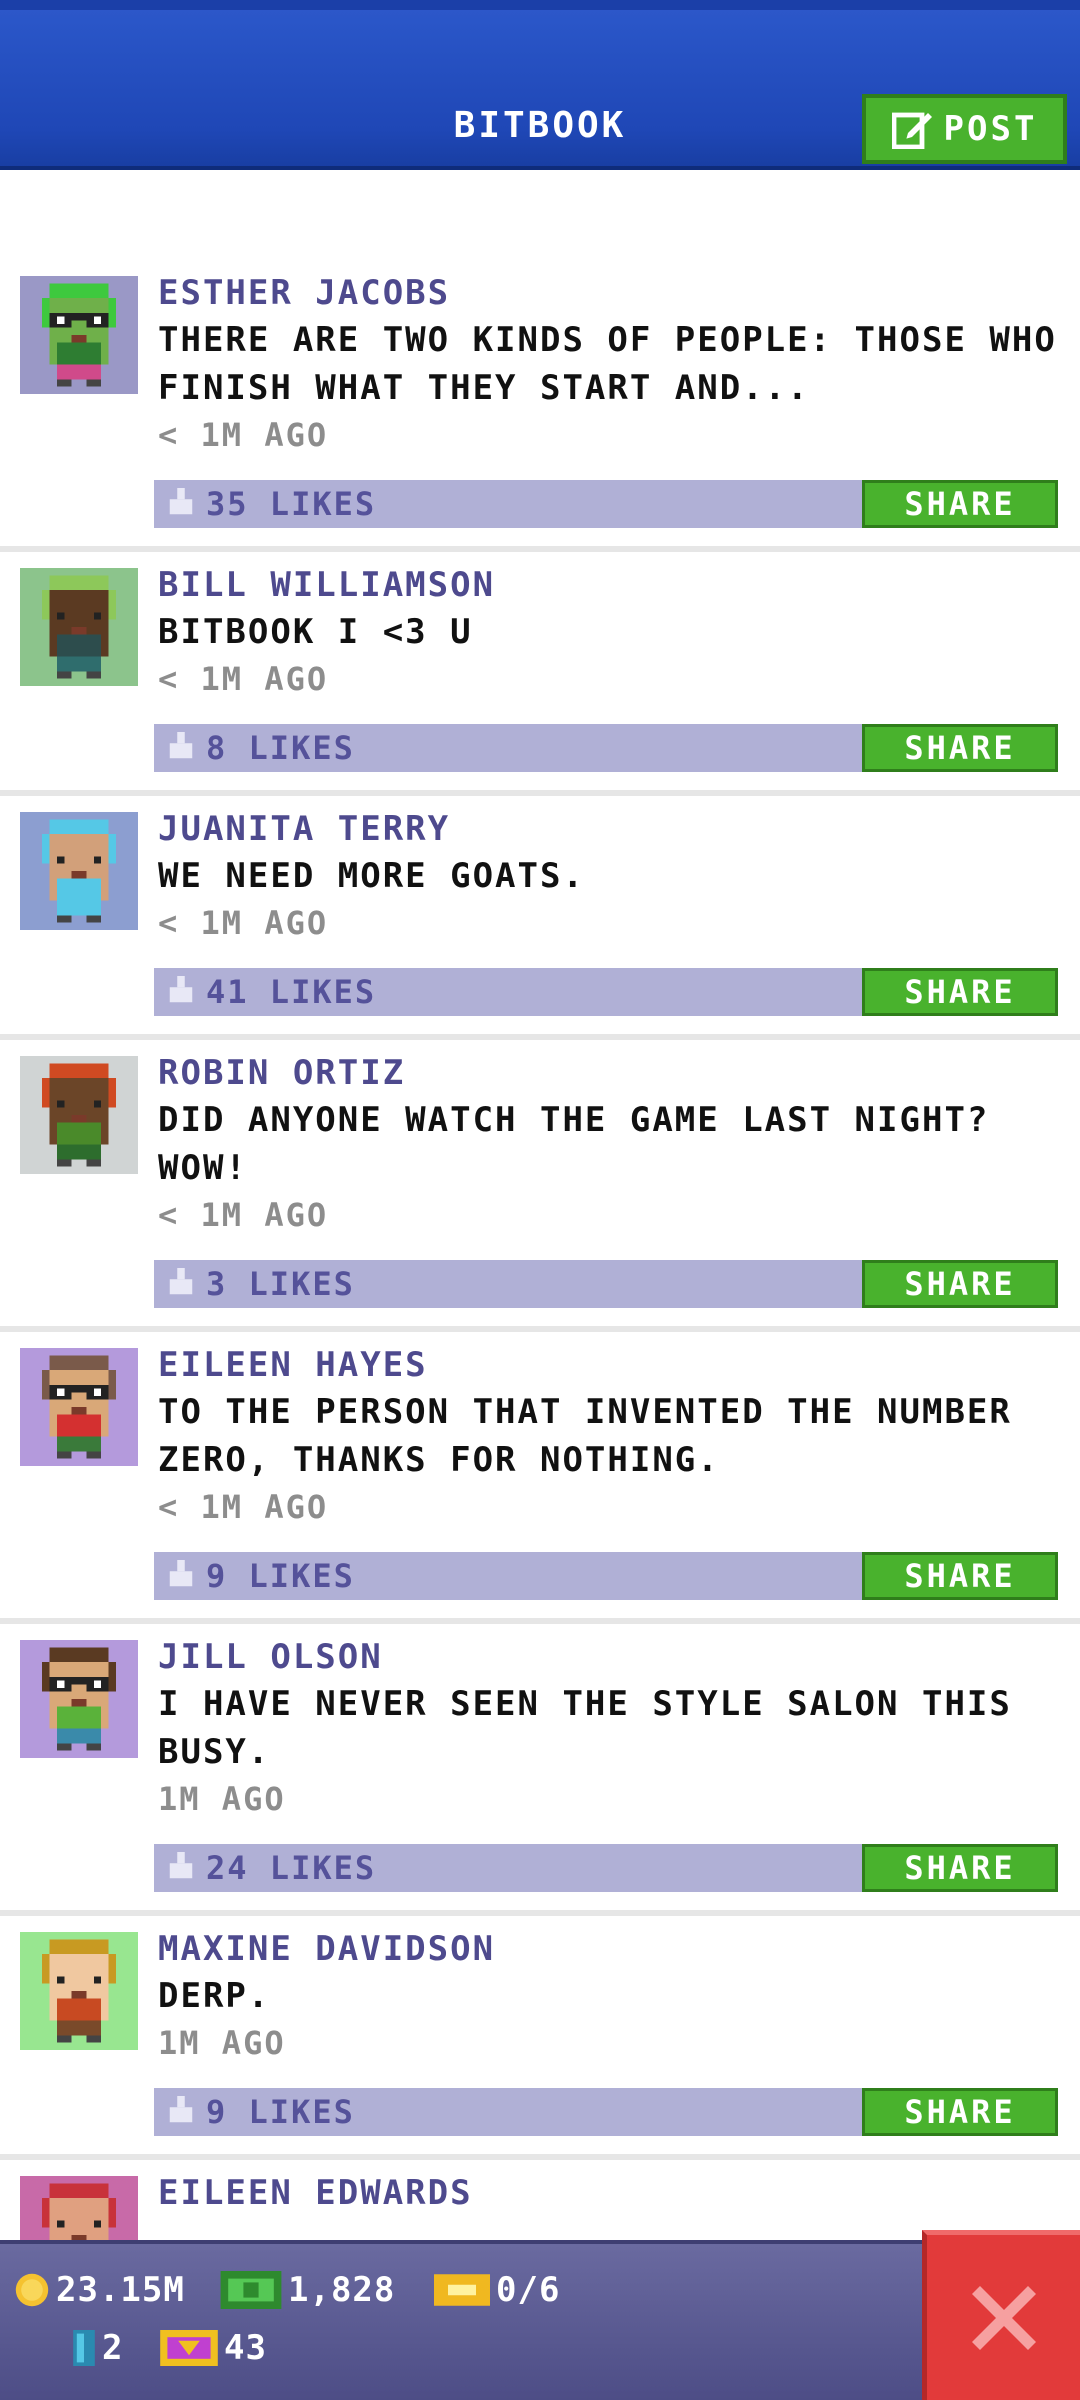 The height and width of the screenshot is (2400, 1080). What do you see at coordinates (120, 2290) in the screenshot?
I see `coins-value: 23.15M` at bounding box center [120, 2290].